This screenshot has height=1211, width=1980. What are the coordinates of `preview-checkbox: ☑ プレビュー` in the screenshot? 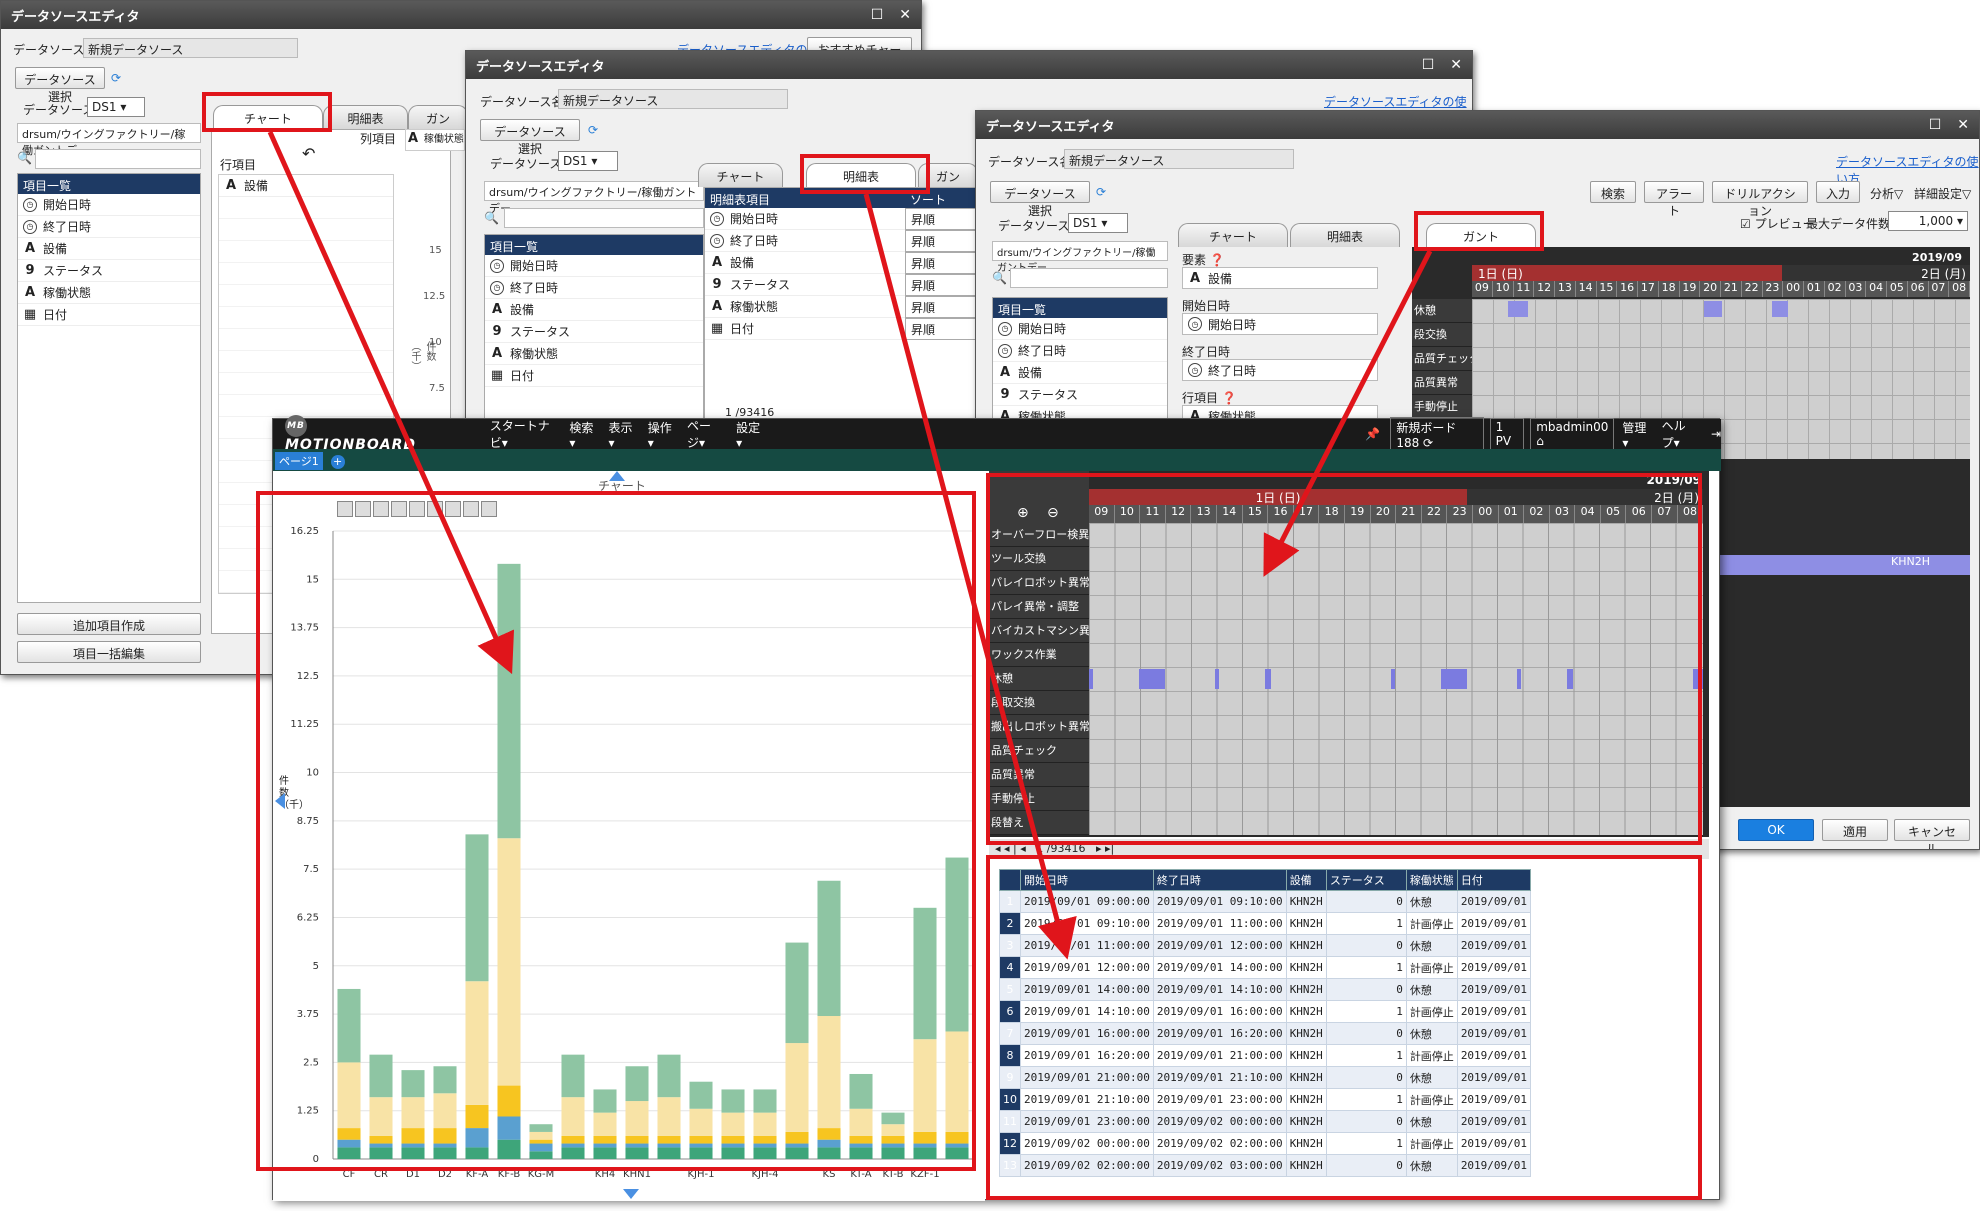 It's located at (1777, 223).